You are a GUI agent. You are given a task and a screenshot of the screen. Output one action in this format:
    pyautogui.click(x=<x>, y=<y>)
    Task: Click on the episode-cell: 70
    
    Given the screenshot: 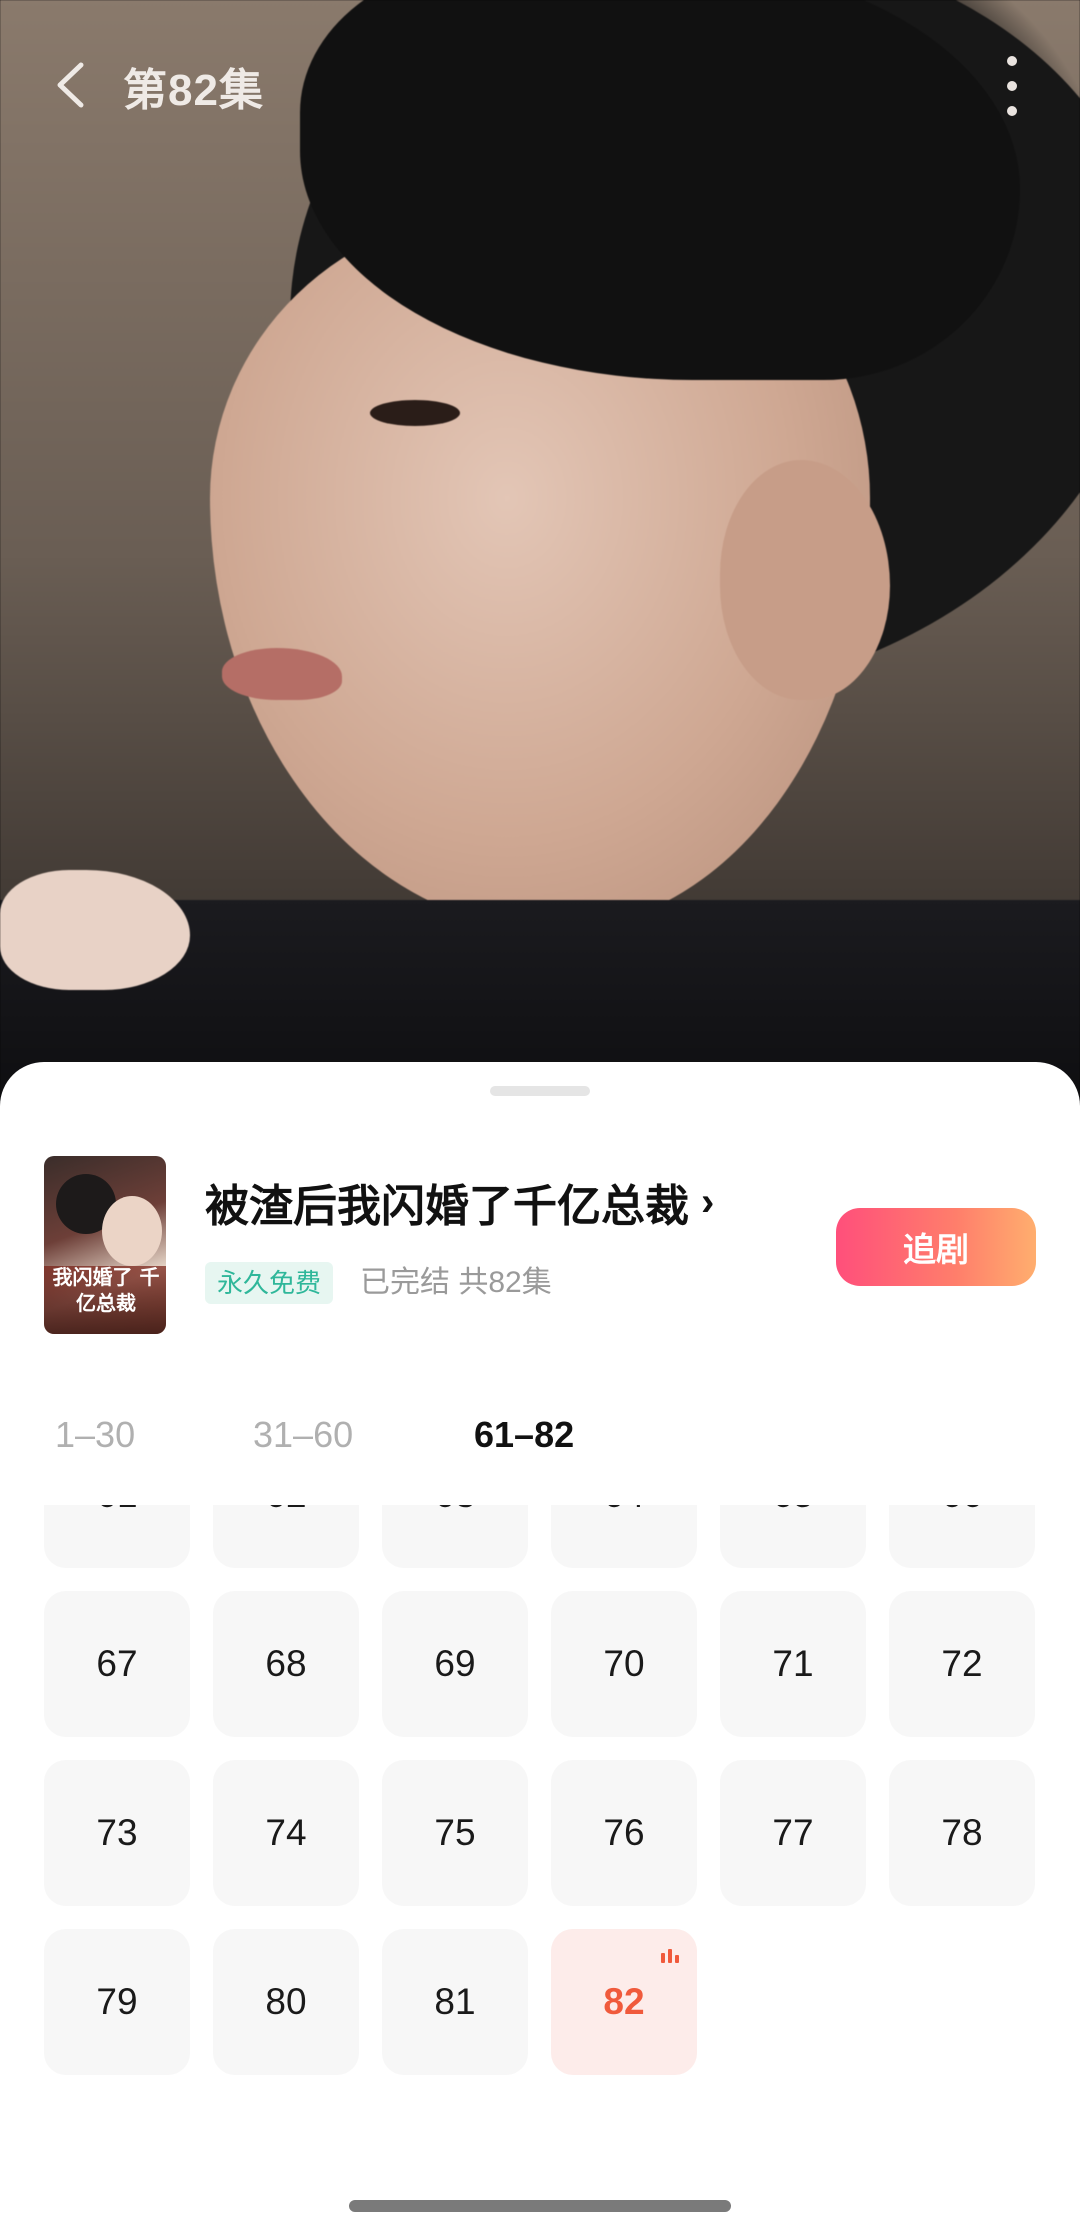 What is the action you would take?
    pyautogui.click(x=624, y=1664)
    